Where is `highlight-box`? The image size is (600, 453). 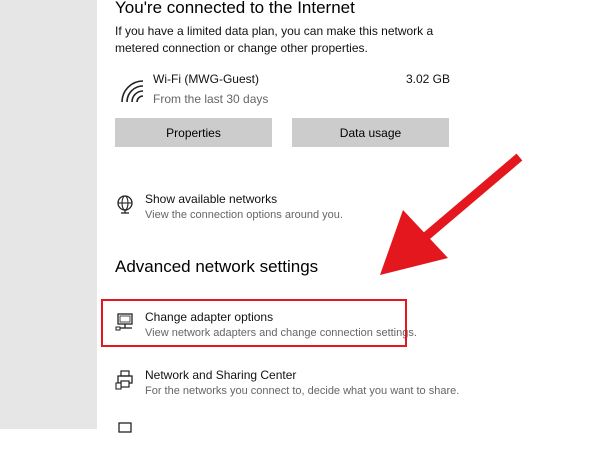
highlight-box is located at coordinates (254, 323).